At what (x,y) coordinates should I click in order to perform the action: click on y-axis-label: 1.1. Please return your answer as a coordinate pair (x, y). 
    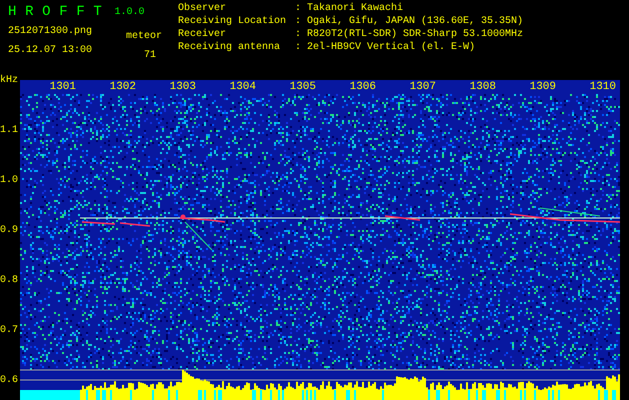
    Looking at the image, I should click on (9, 130).